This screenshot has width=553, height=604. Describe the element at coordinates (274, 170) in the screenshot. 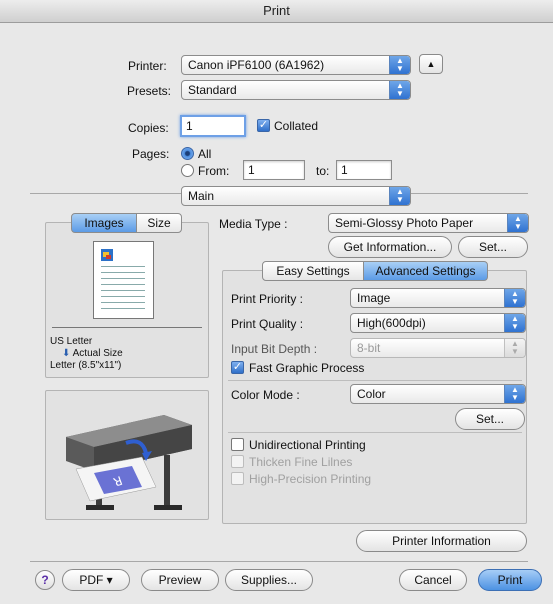

I see `from-field: 1` at that location.